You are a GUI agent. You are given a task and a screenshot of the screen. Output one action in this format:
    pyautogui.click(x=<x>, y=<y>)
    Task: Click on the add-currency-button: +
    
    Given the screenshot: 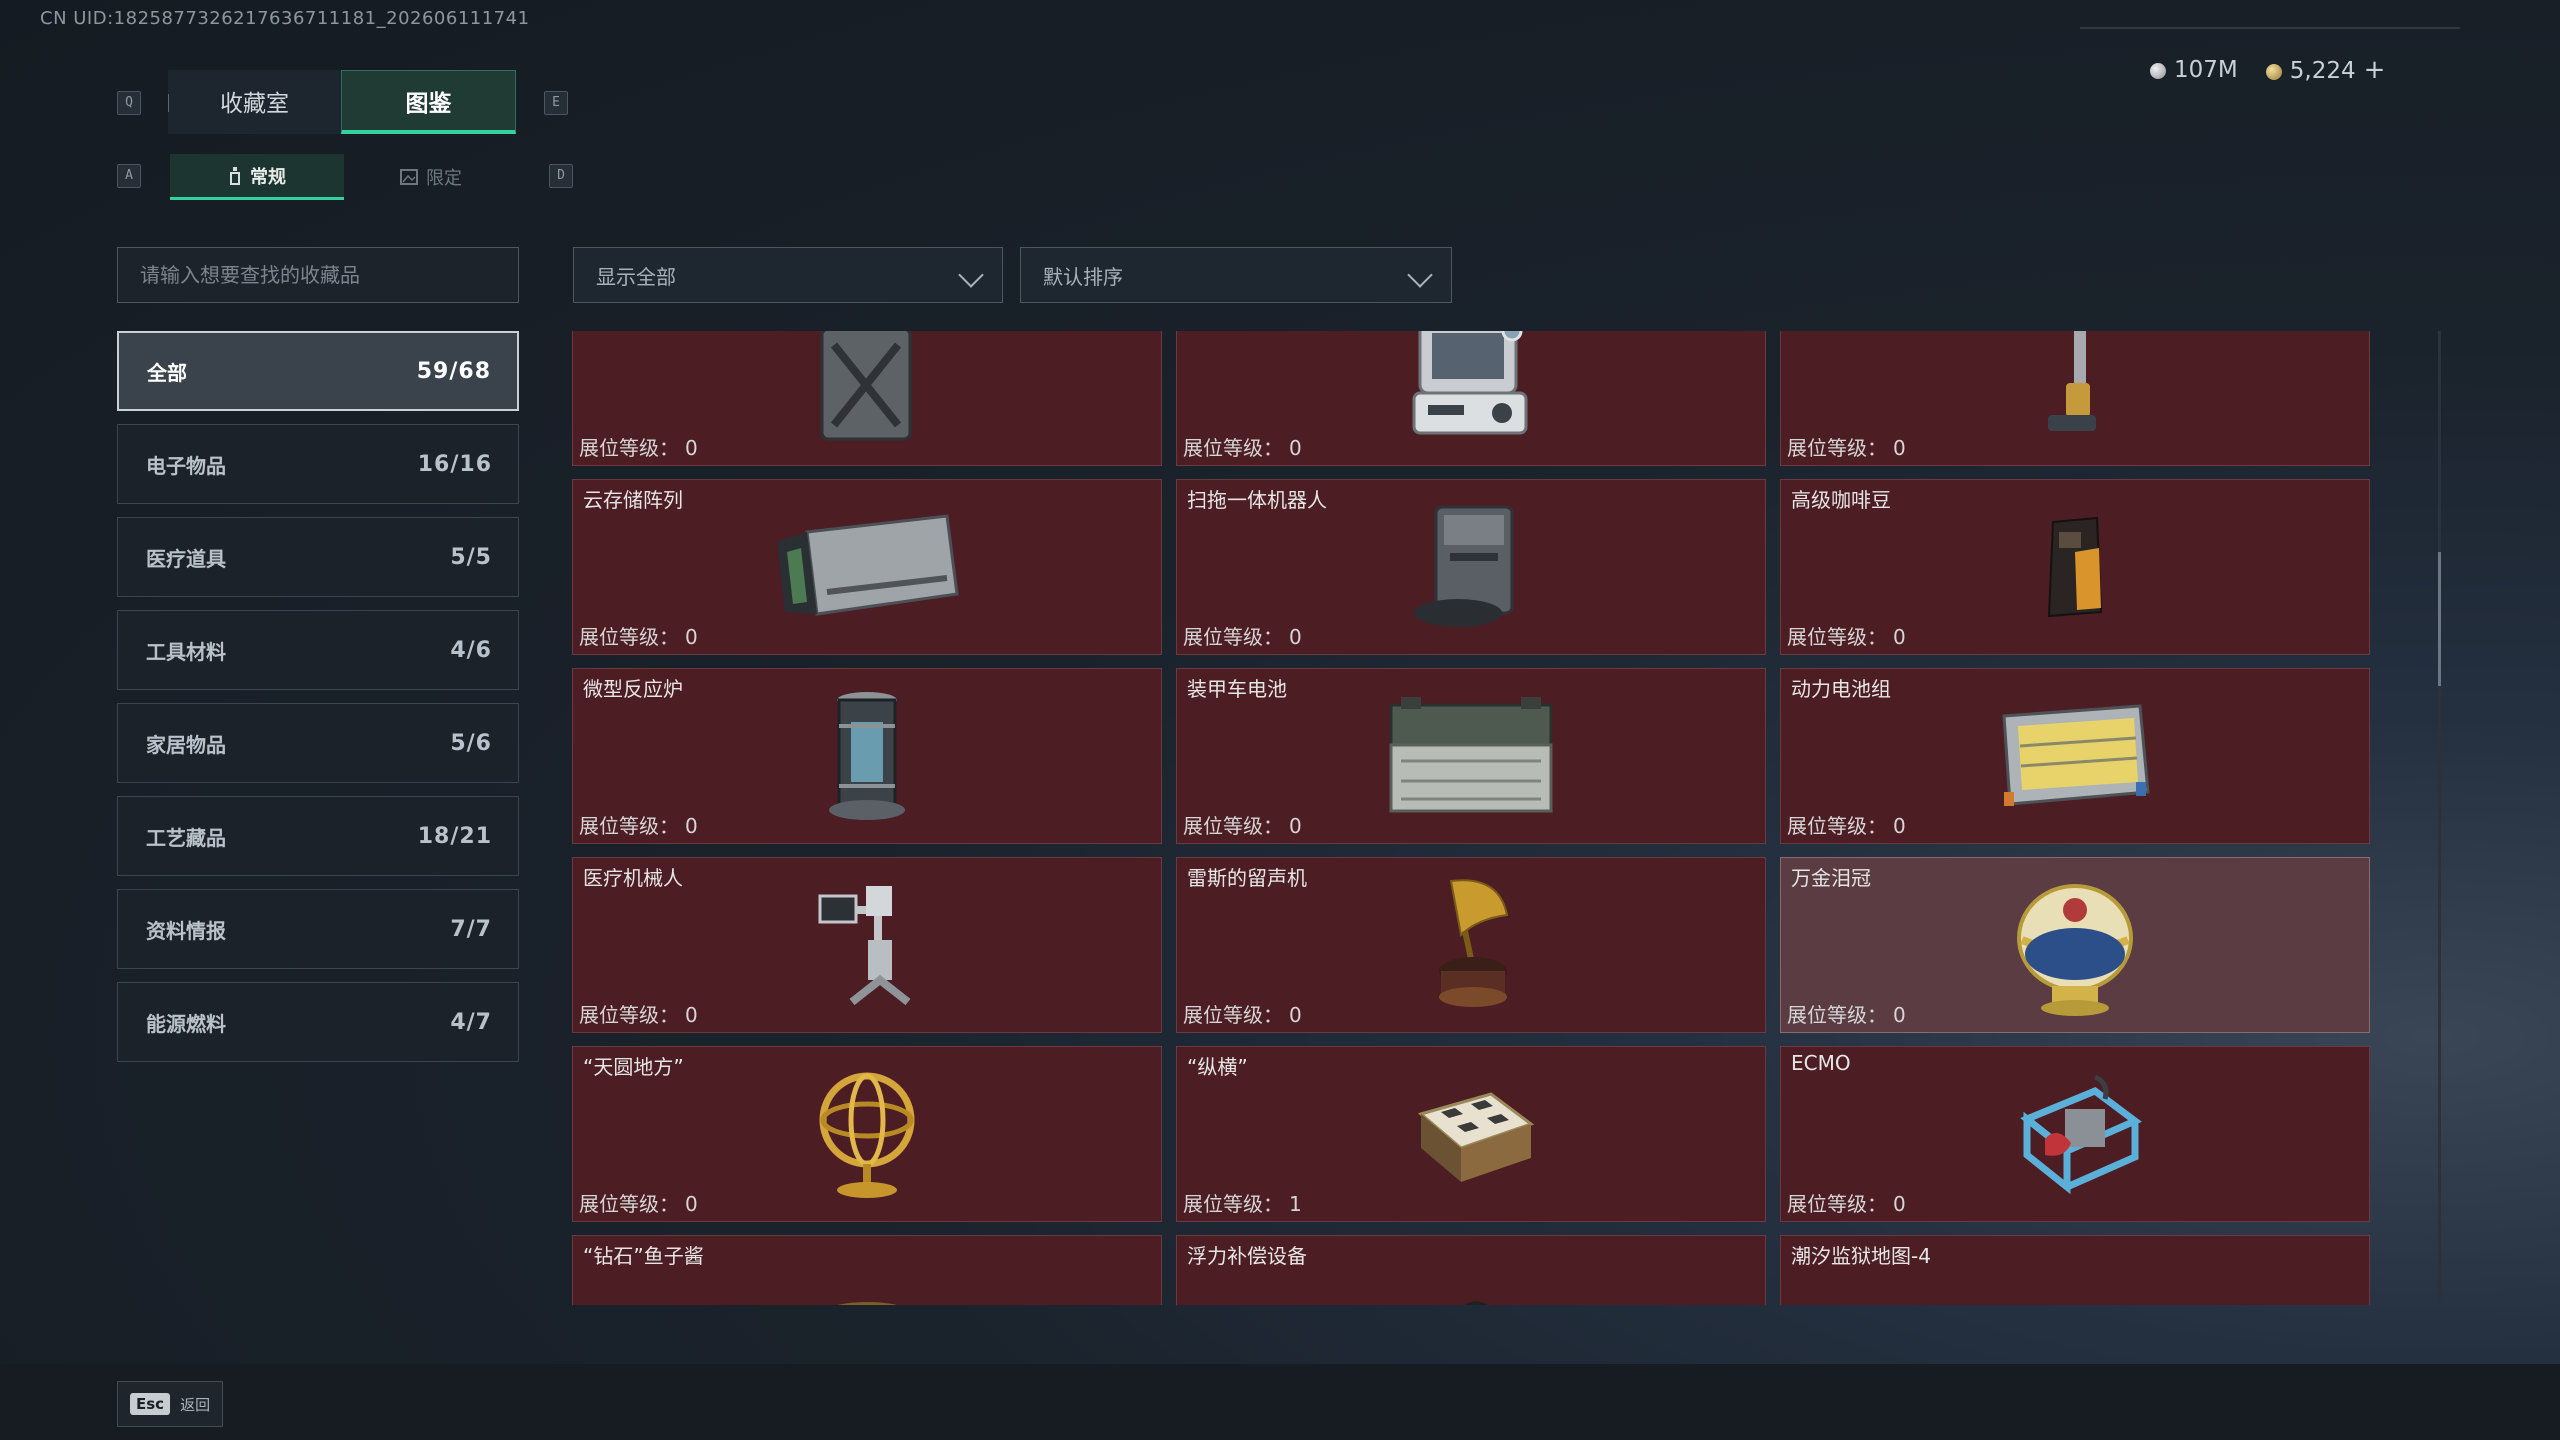 What is the action you would take?
    pyautogui.click(x=2375, y=70)
    